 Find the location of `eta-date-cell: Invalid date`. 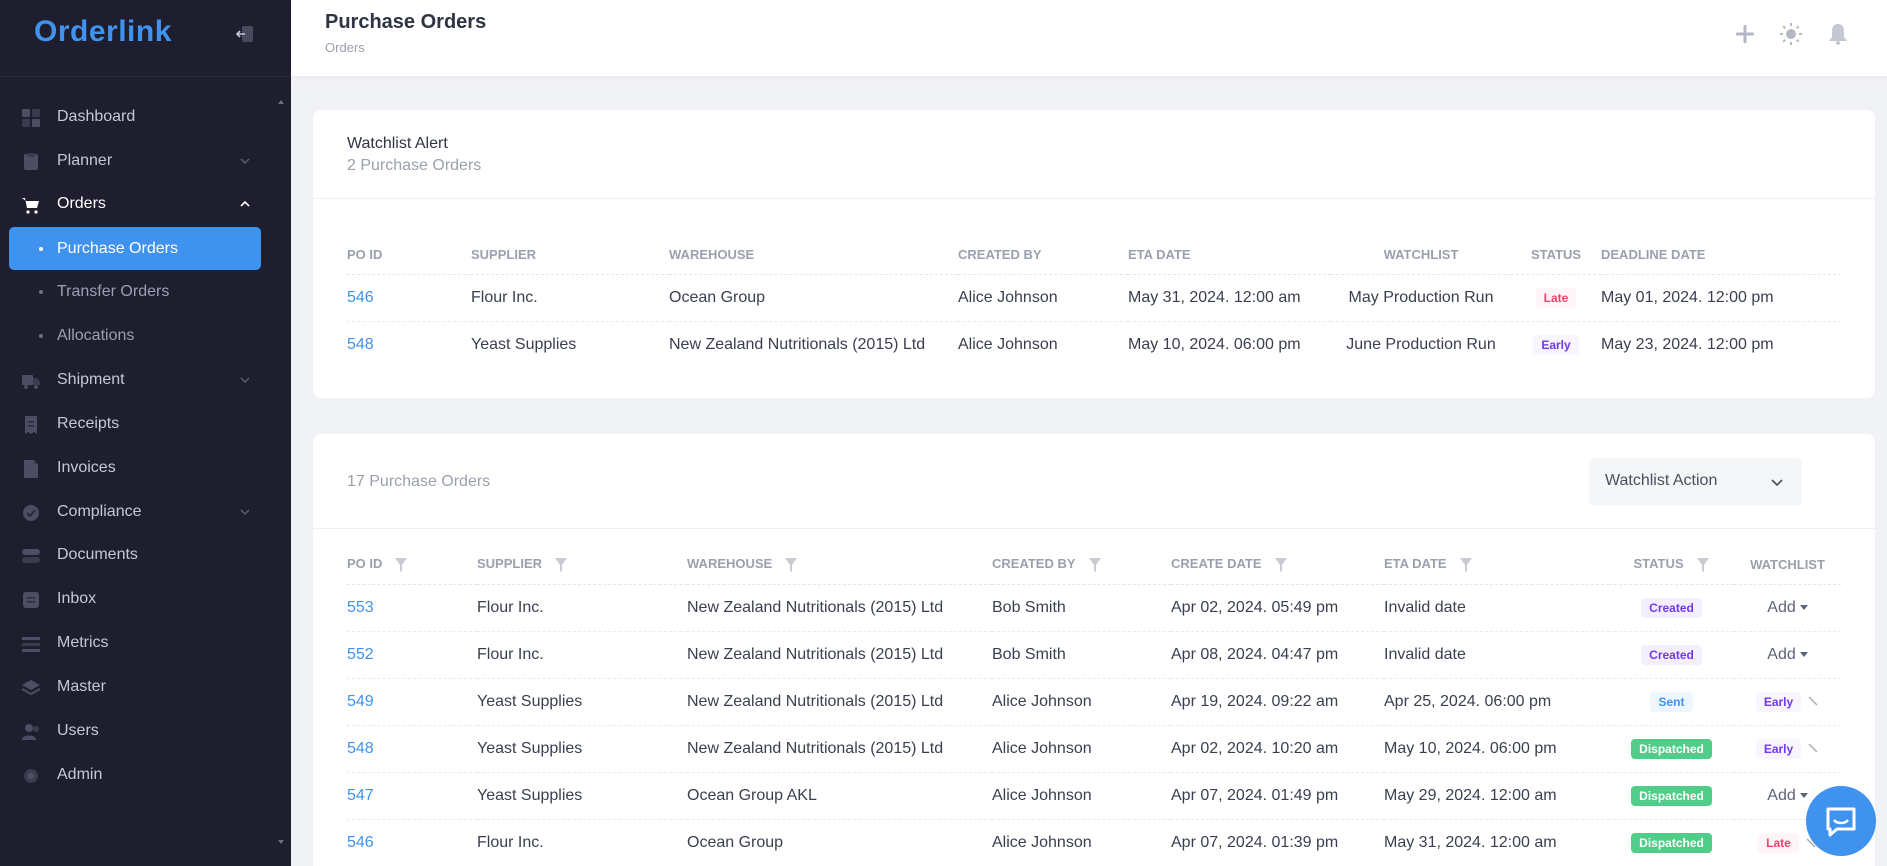

eta-date-cell: Invalid date is located at coordinates (1496, 655).